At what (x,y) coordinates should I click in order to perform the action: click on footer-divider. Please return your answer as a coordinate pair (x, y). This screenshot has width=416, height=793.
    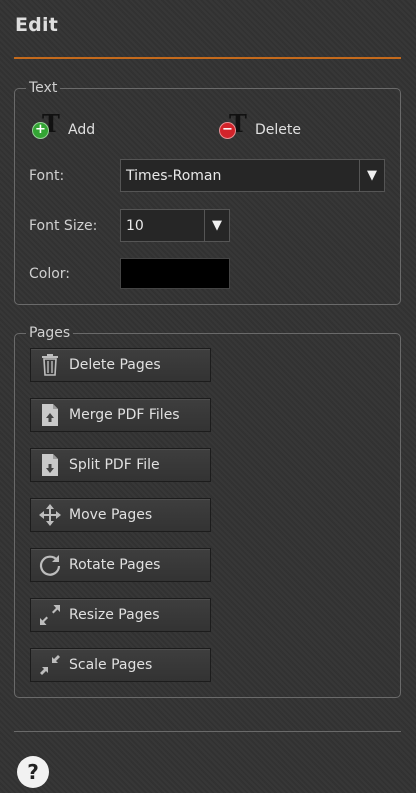
    Looking at the image, I should click on (207, 731).